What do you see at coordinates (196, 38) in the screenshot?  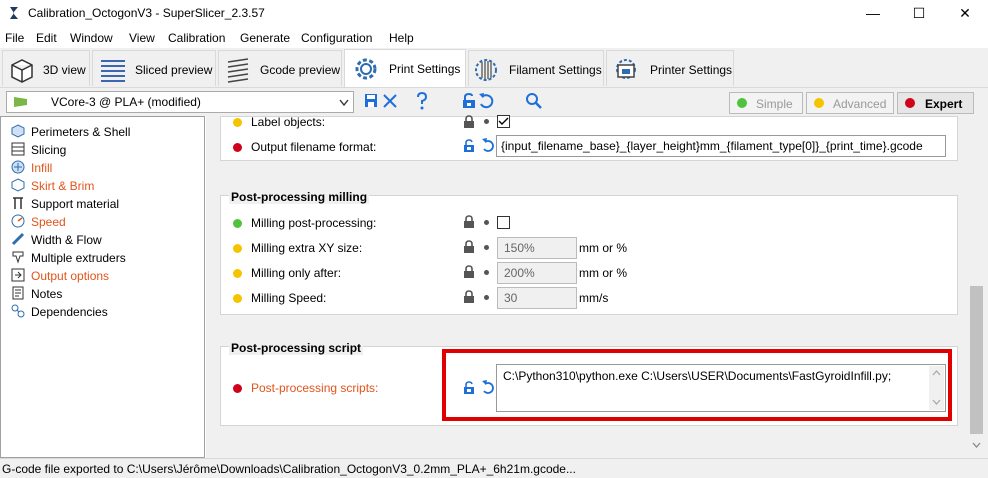 I see `menu-calibration: Calibration` at bounding box center [196, 38].